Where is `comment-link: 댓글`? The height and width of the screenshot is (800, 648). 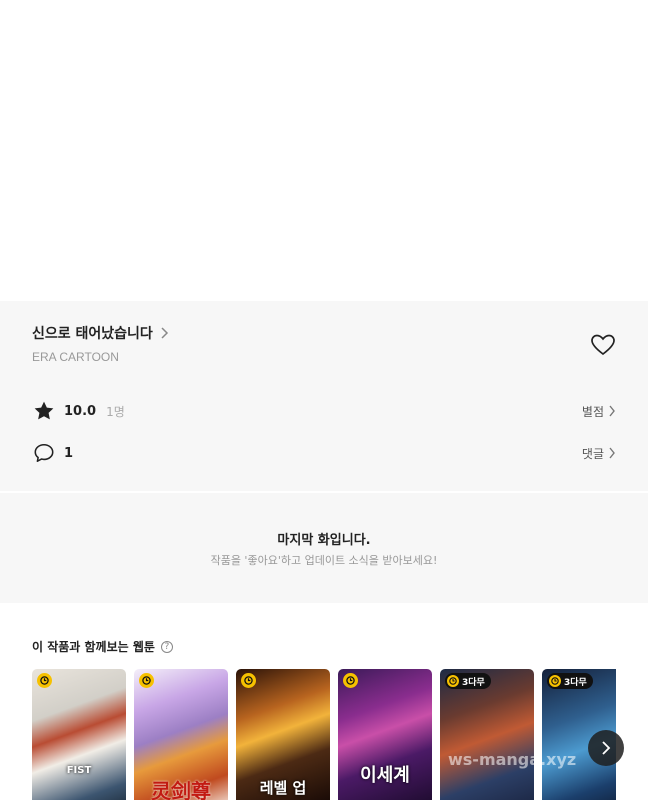
comment-link: 댓글 is located at coordinates (599, 453).